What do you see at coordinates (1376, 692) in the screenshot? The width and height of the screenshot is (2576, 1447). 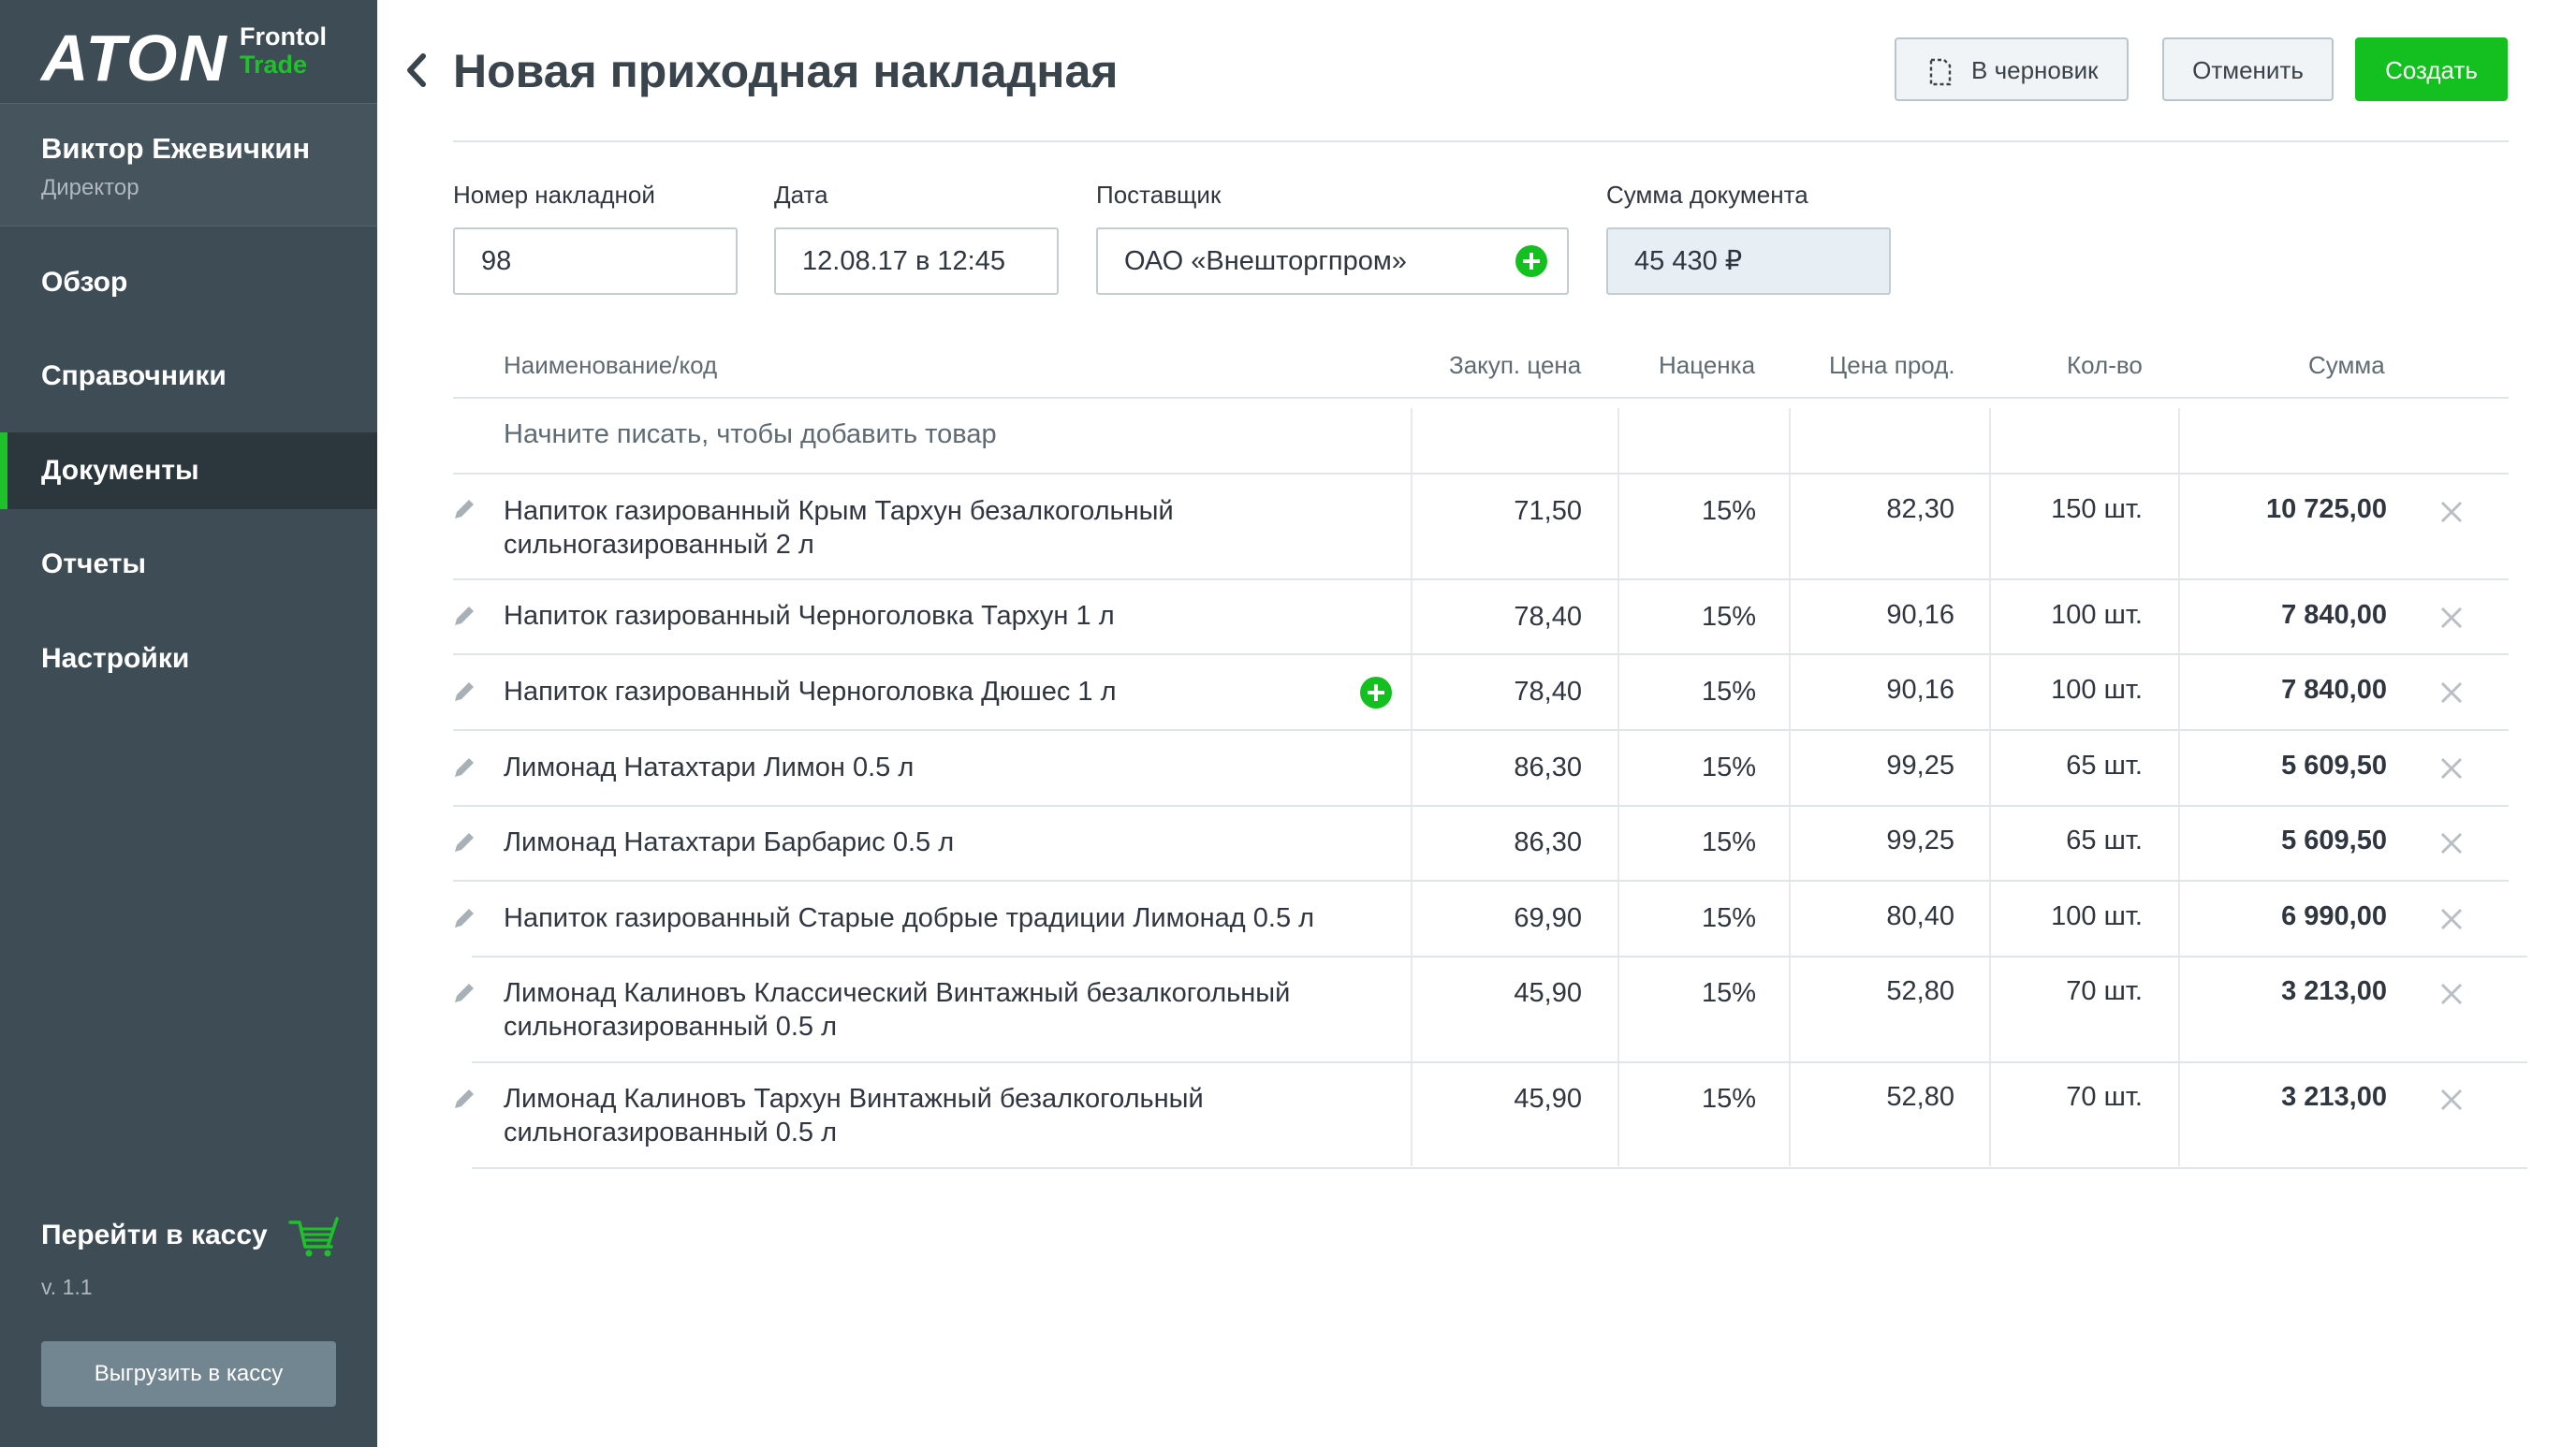 I see `add-icon` at bounding box center [1376, 692].